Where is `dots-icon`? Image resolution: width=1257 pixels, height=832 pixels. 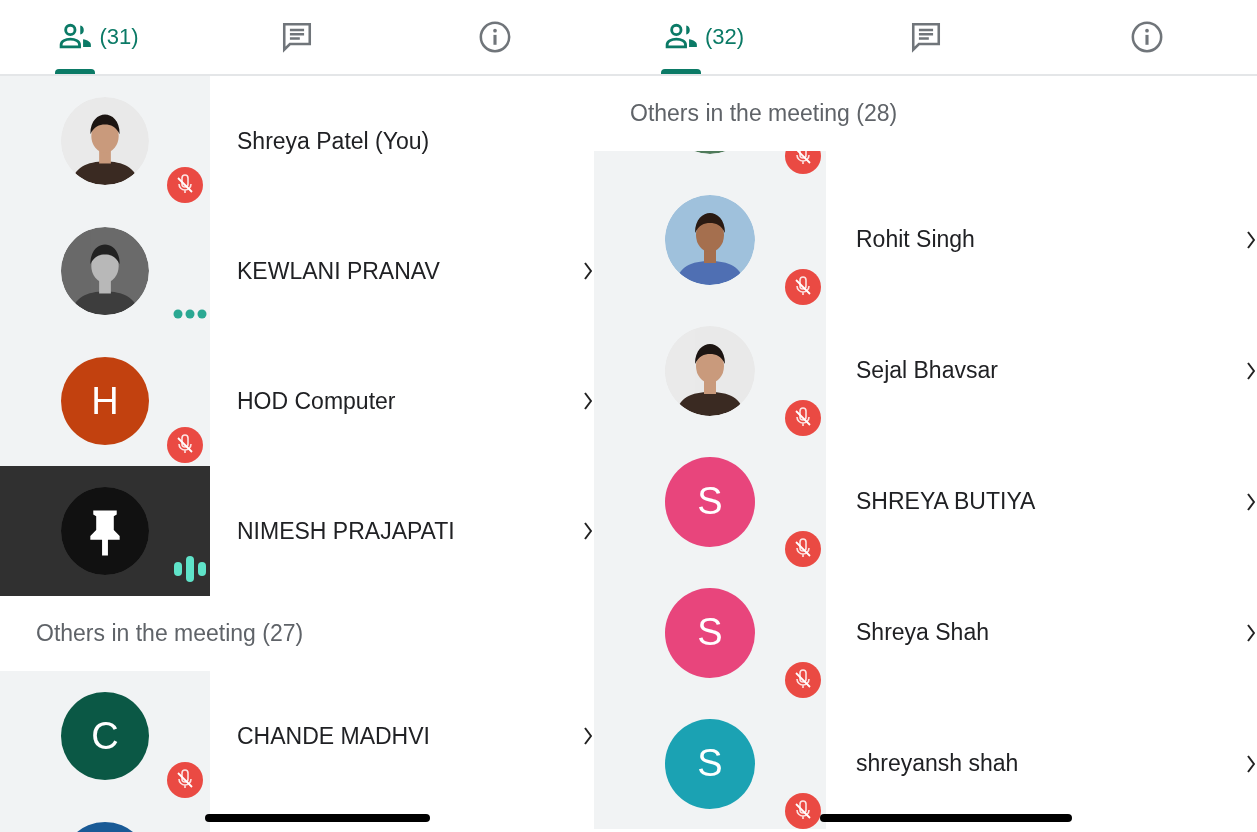 dots-icon is located at coordinates (190, 314).